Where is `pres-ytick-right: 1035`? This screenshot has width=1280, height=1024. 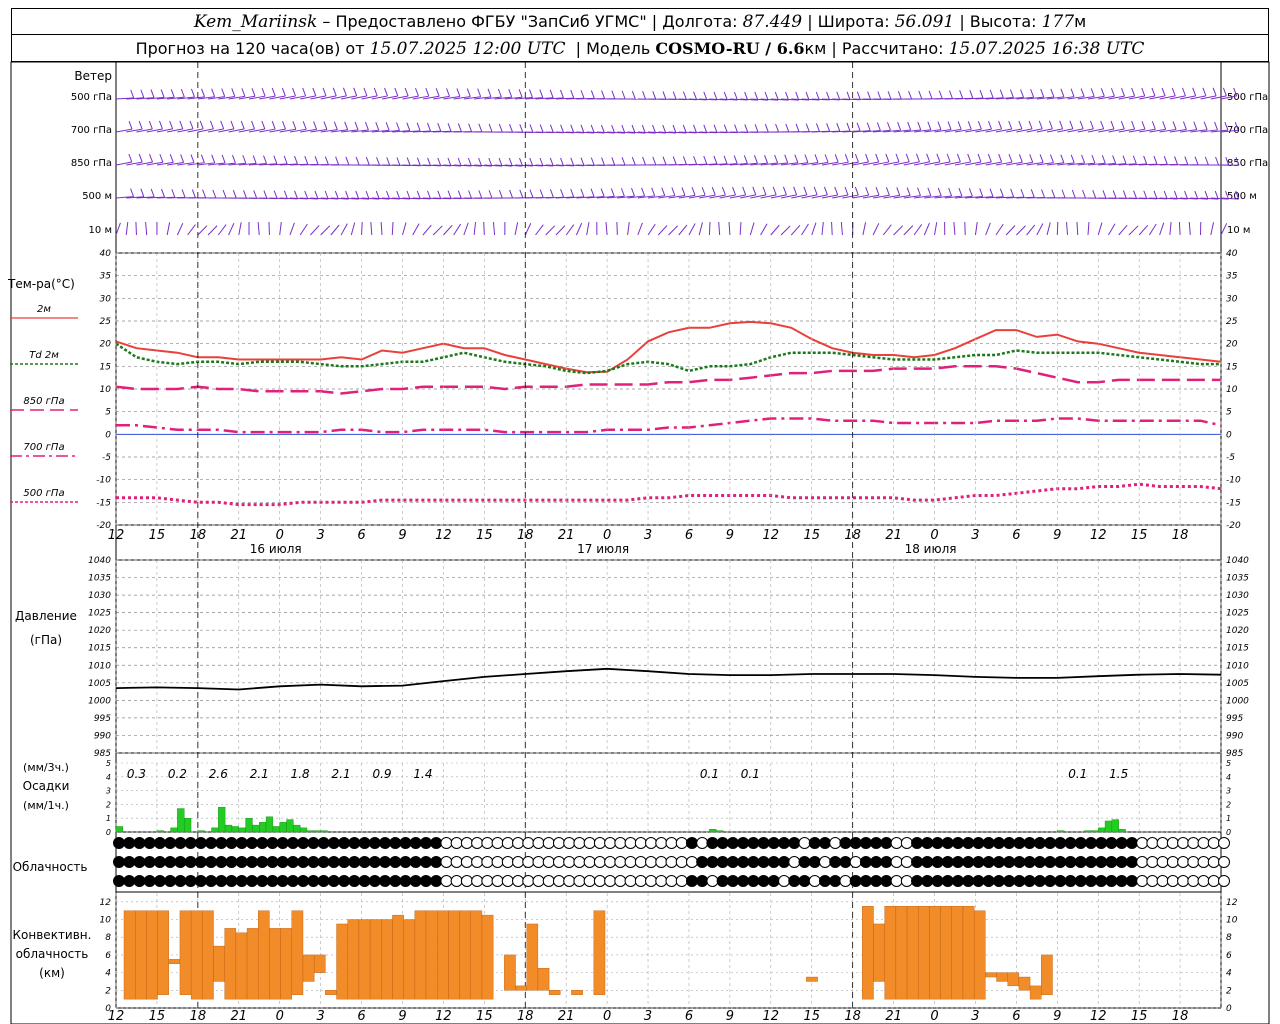
pres-ytick-right: 1035 is located at coordinates (1237, 579).